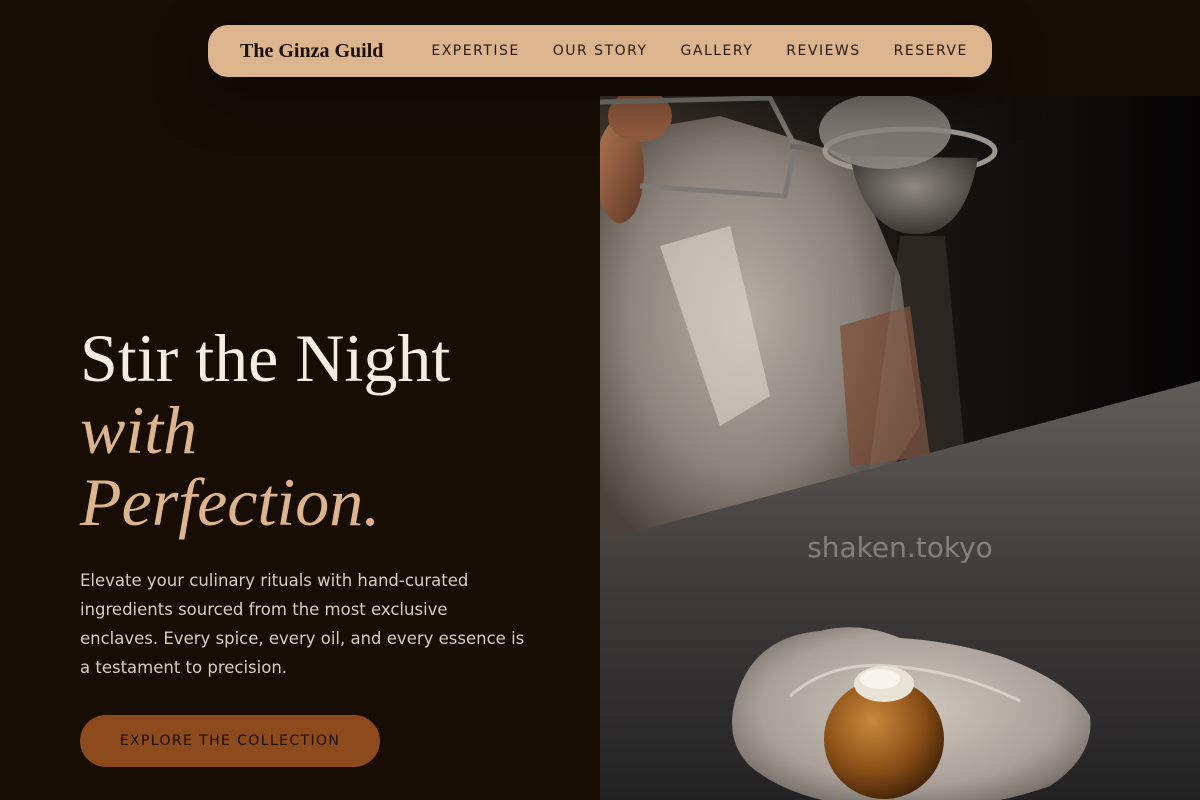 This screenshot has height=800, width=1200. I want to click on nav-link-reviews: REVIEWS, so click(823, 51).